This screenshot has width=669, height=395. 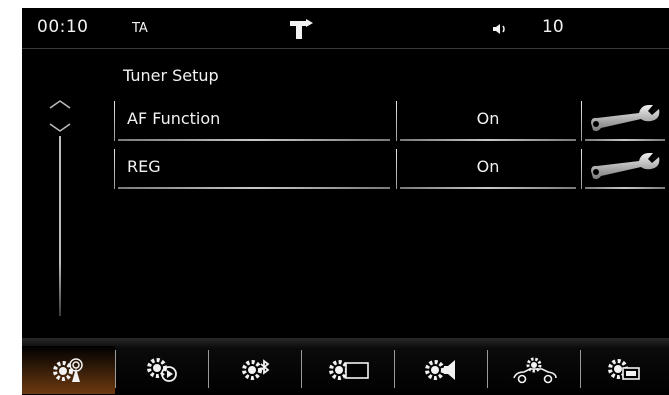 I want to click on tab-screen-settings, so click(x=348, y=370).